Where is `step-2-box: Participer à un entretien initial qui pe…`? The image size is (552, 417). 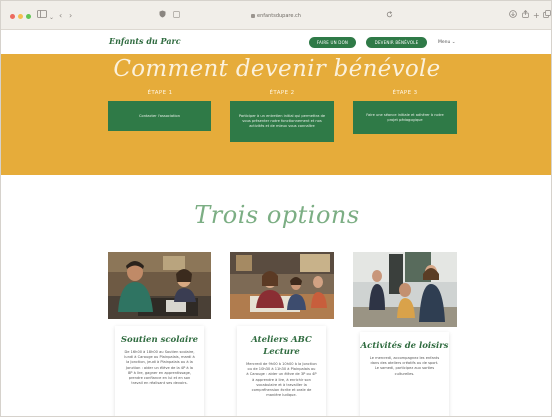 step-2-box: Participer à un entretien initial qui pe… is located at coordinates (282, 121).